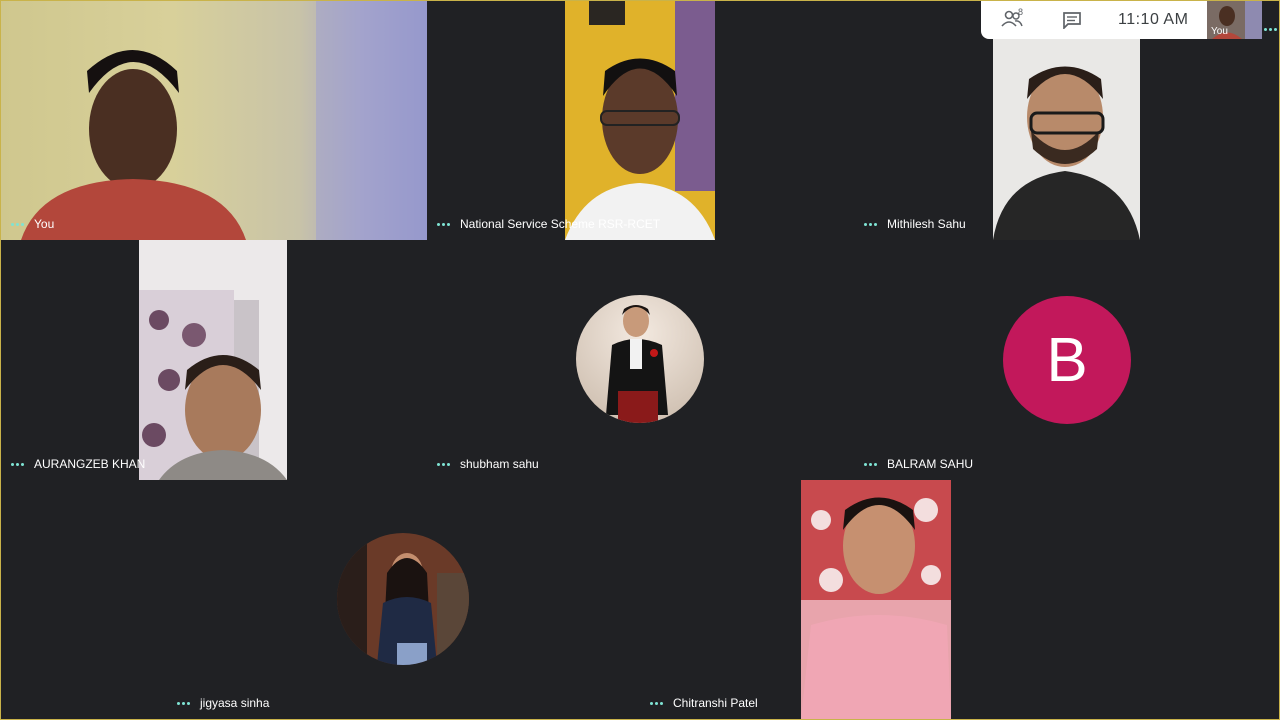 The width and height of the screenshot is (1280, 720). Describe the element at coordinates (1219, 31) in the screenshot. I see `self-view-label: You` at that location.